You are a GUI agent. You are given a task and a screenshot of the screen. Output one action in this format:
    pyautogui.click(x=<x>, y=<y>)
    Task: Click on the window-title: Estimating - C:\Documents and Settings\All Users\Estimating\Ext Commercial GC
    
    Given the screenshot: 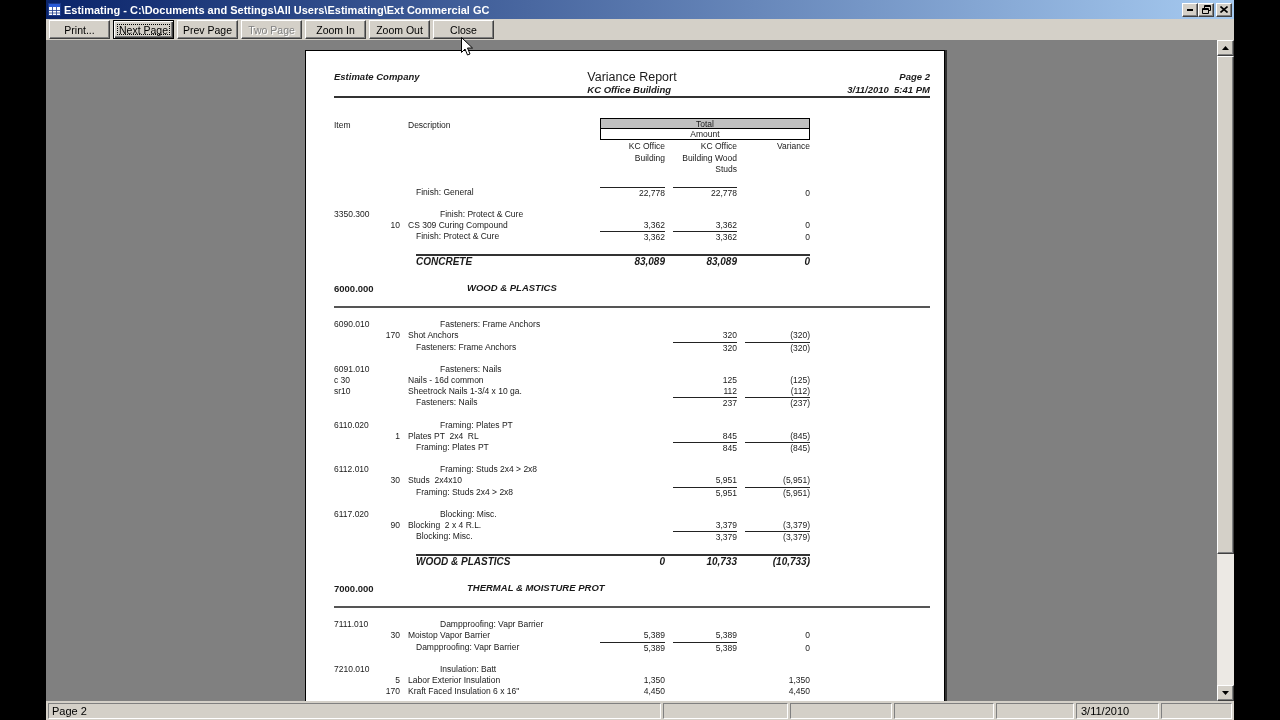 What is the action you would take?
    pyautogui.click(x=277, y=9)
    